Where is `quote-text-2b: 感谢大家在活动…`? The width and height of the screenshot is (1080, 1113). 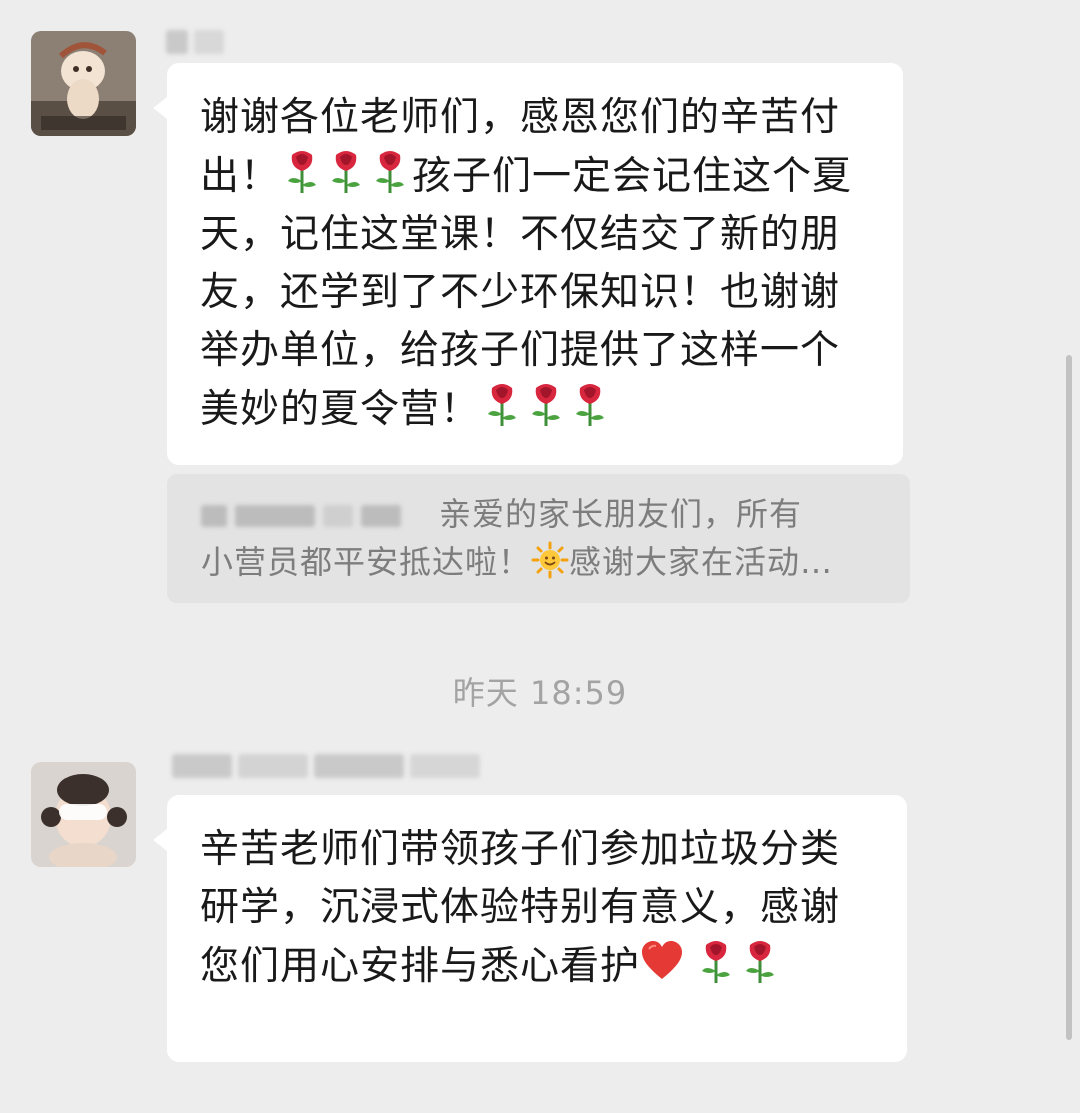 quote-text-2b: 感谢大家在活动… is located at coordinates (701, 562).